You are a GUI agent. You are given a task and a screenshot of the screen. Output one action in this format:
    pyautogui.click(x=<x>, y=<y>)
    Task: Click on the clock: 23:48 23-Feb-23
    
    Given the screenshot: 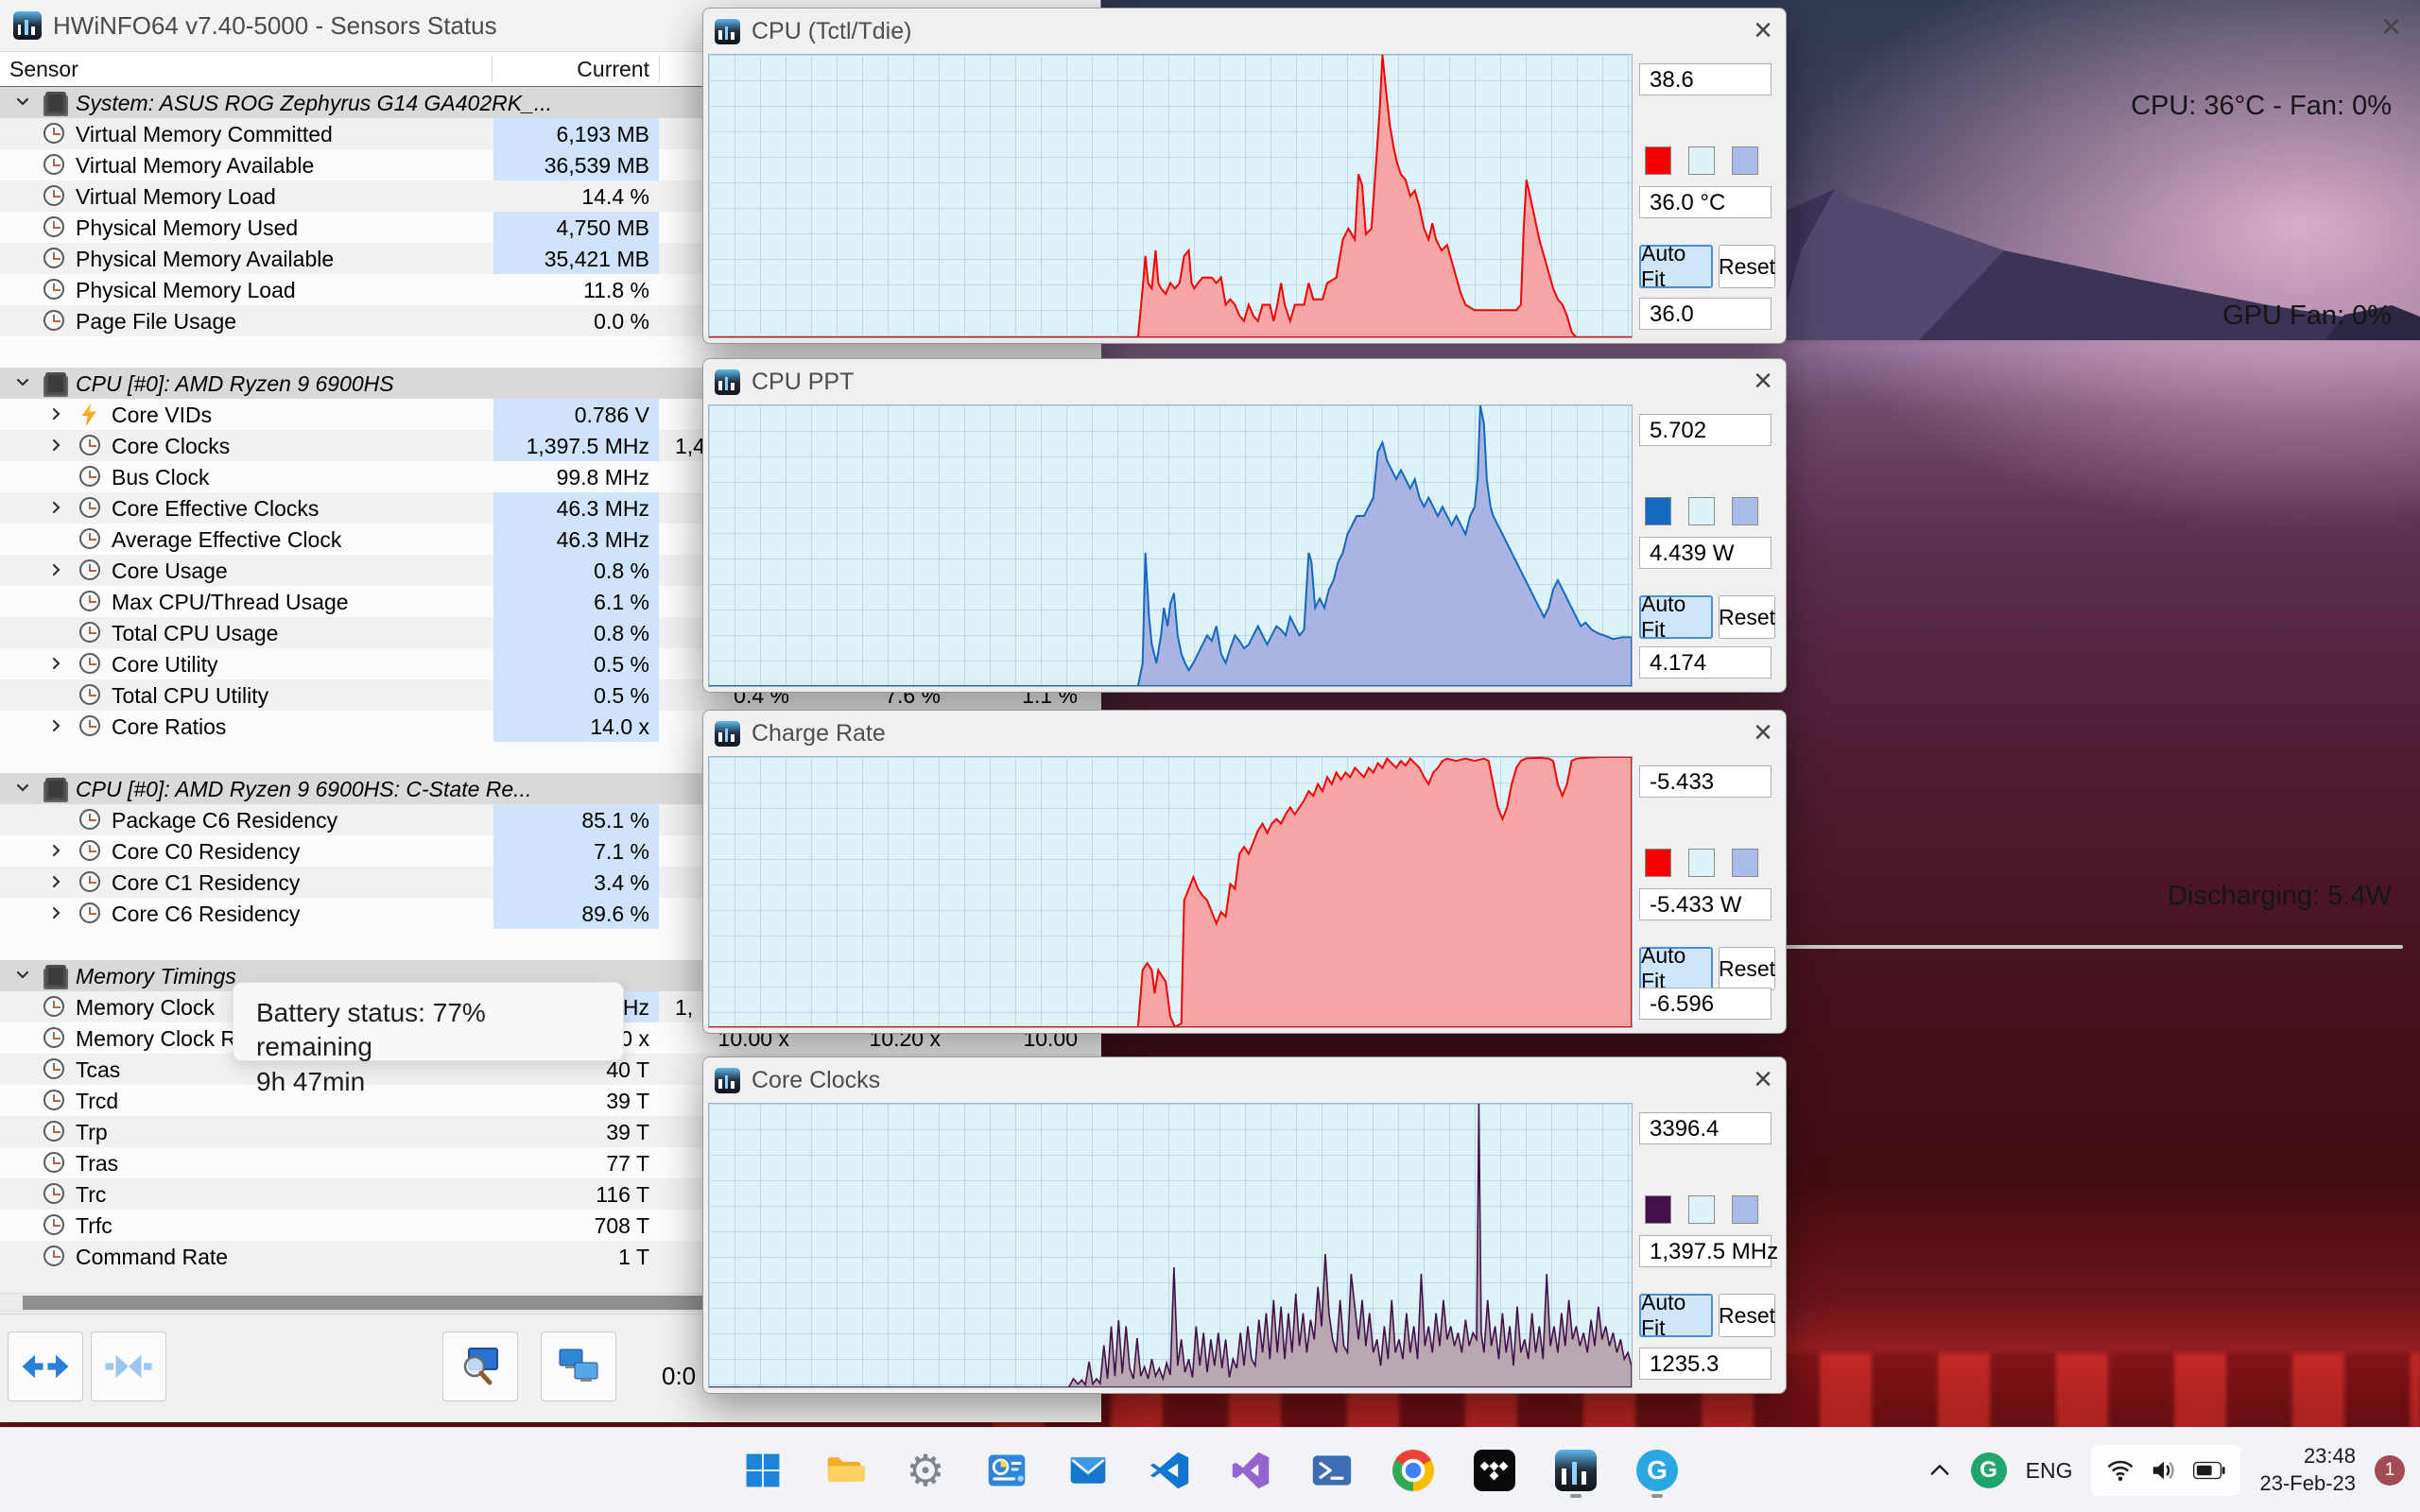 What is the action you would take?
    pyautogui.click(x=2307, y=1470)
    